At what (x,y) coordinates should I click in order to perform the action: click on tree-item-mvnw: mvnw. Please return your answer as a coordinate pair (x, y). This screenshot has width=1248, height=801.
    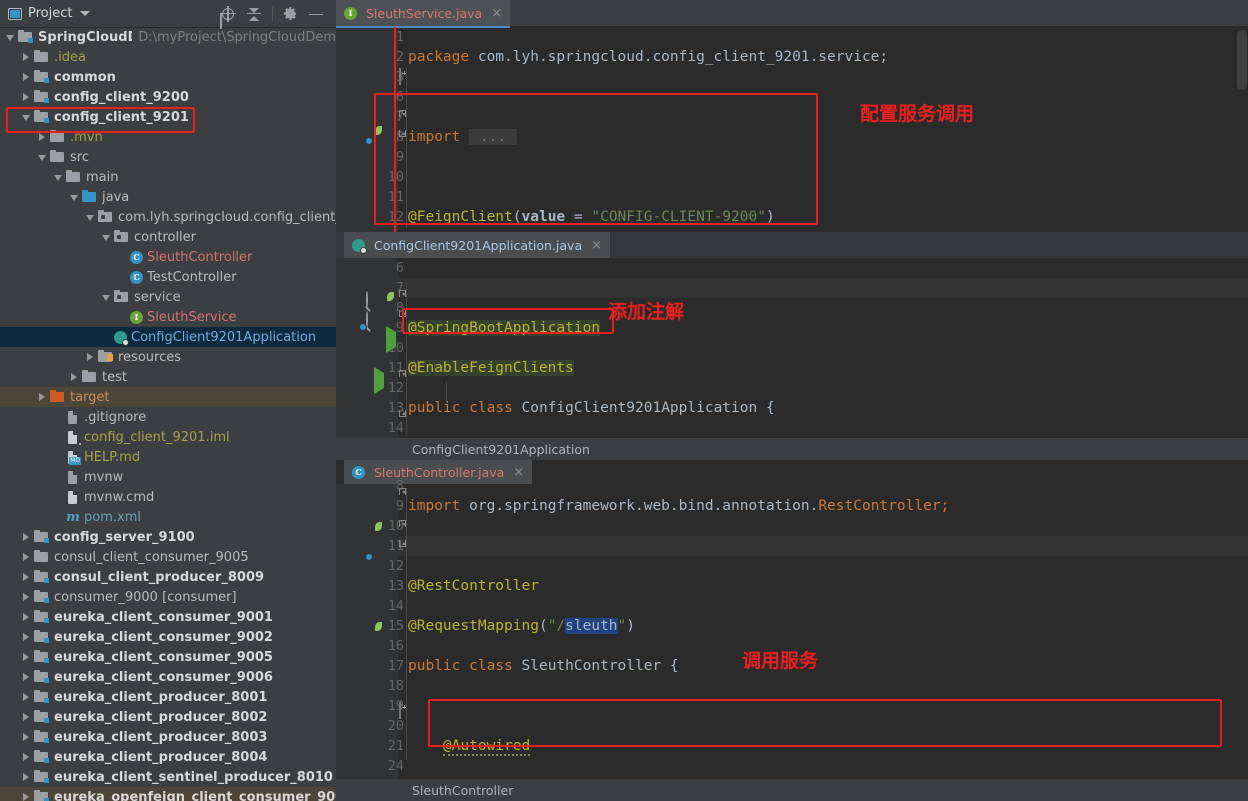
    Looking at the image, I should click on (168, 477).